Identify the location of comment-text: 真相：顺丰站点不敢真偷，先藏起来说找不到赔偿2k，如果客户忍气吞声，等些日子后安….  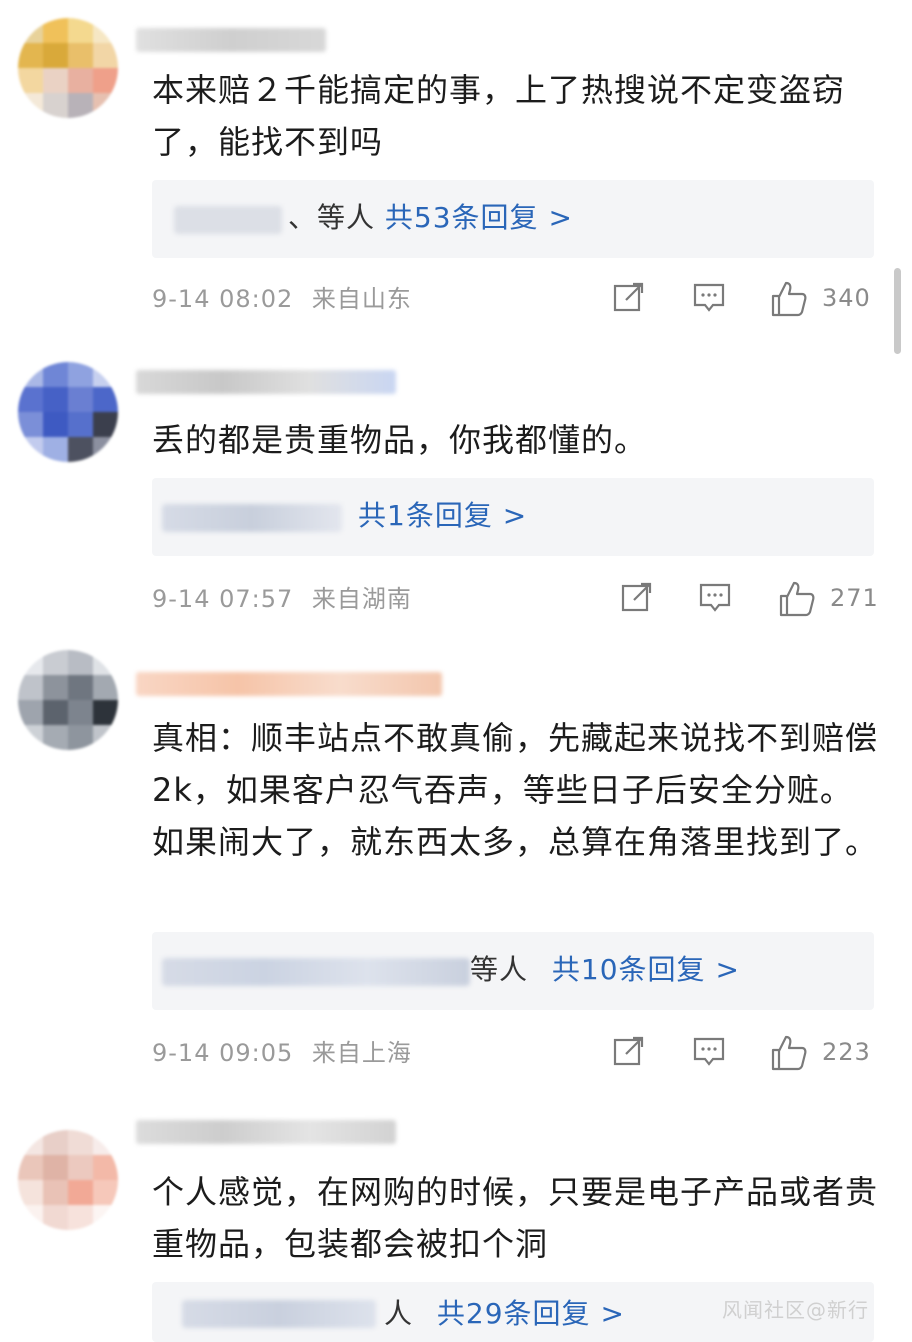
(515, 790).